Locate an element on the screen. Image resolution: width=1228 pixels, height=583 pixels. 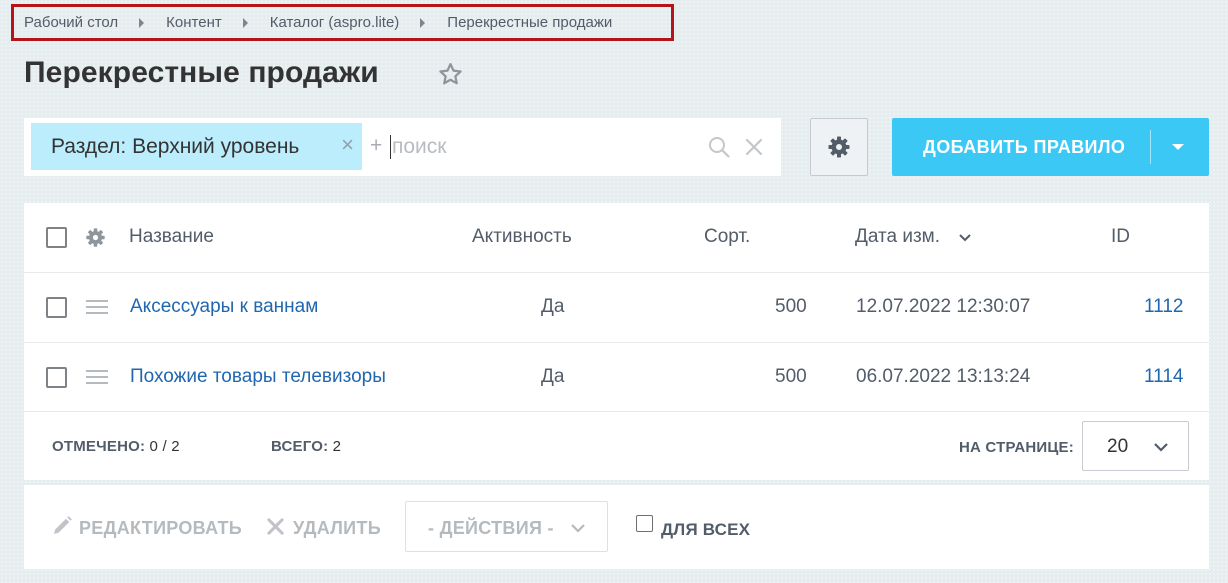
breadcrumb-item-current: Перекрестные продажи is located at coordinates (530, 22).